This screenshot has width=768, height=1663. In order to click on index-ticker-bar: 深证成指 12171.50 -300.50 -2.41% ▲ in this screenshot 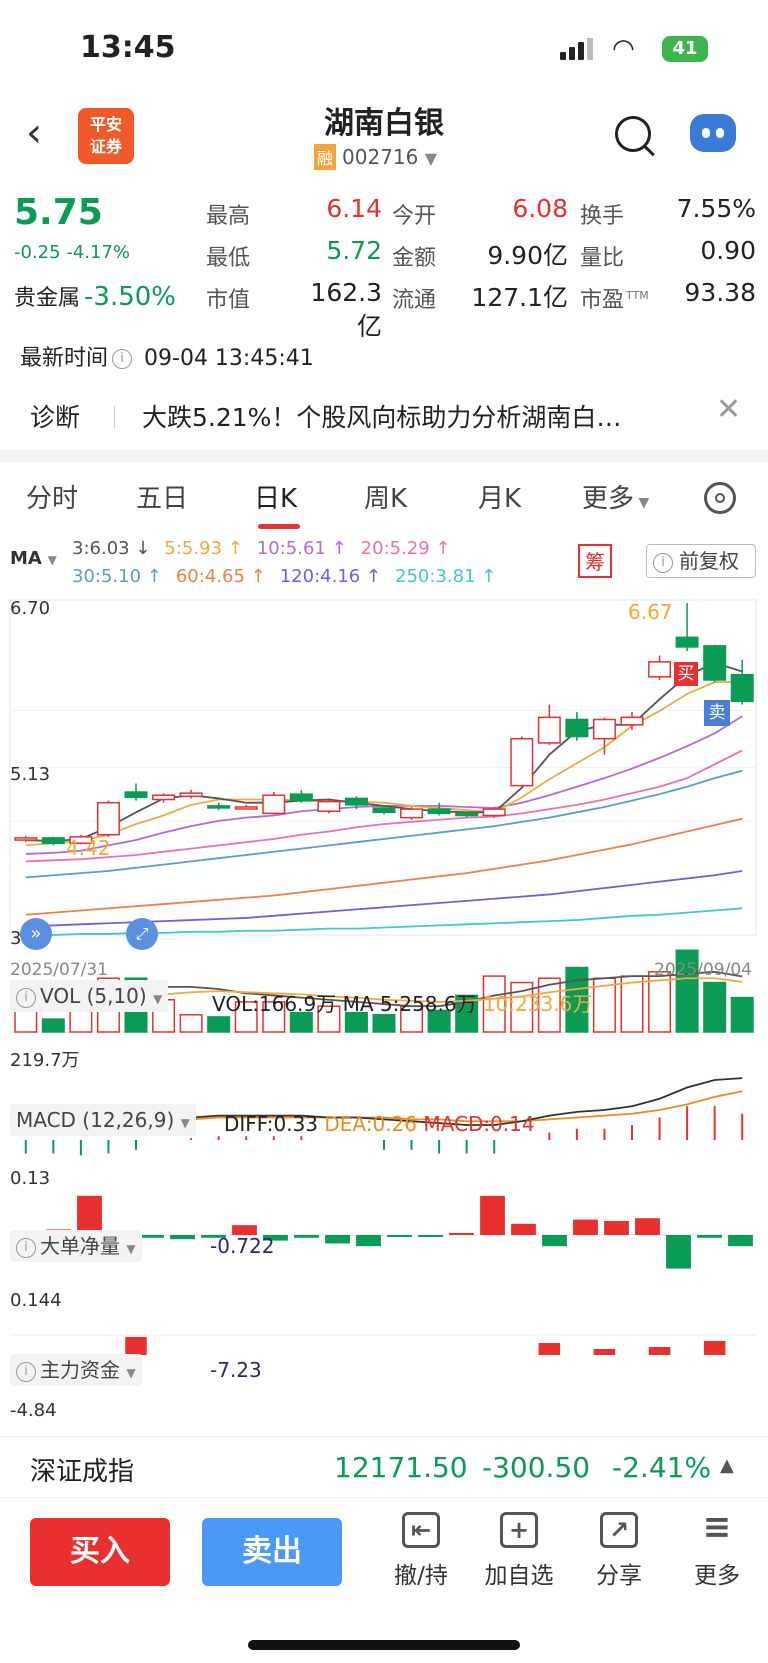, I will do `click(384, 1467)`.